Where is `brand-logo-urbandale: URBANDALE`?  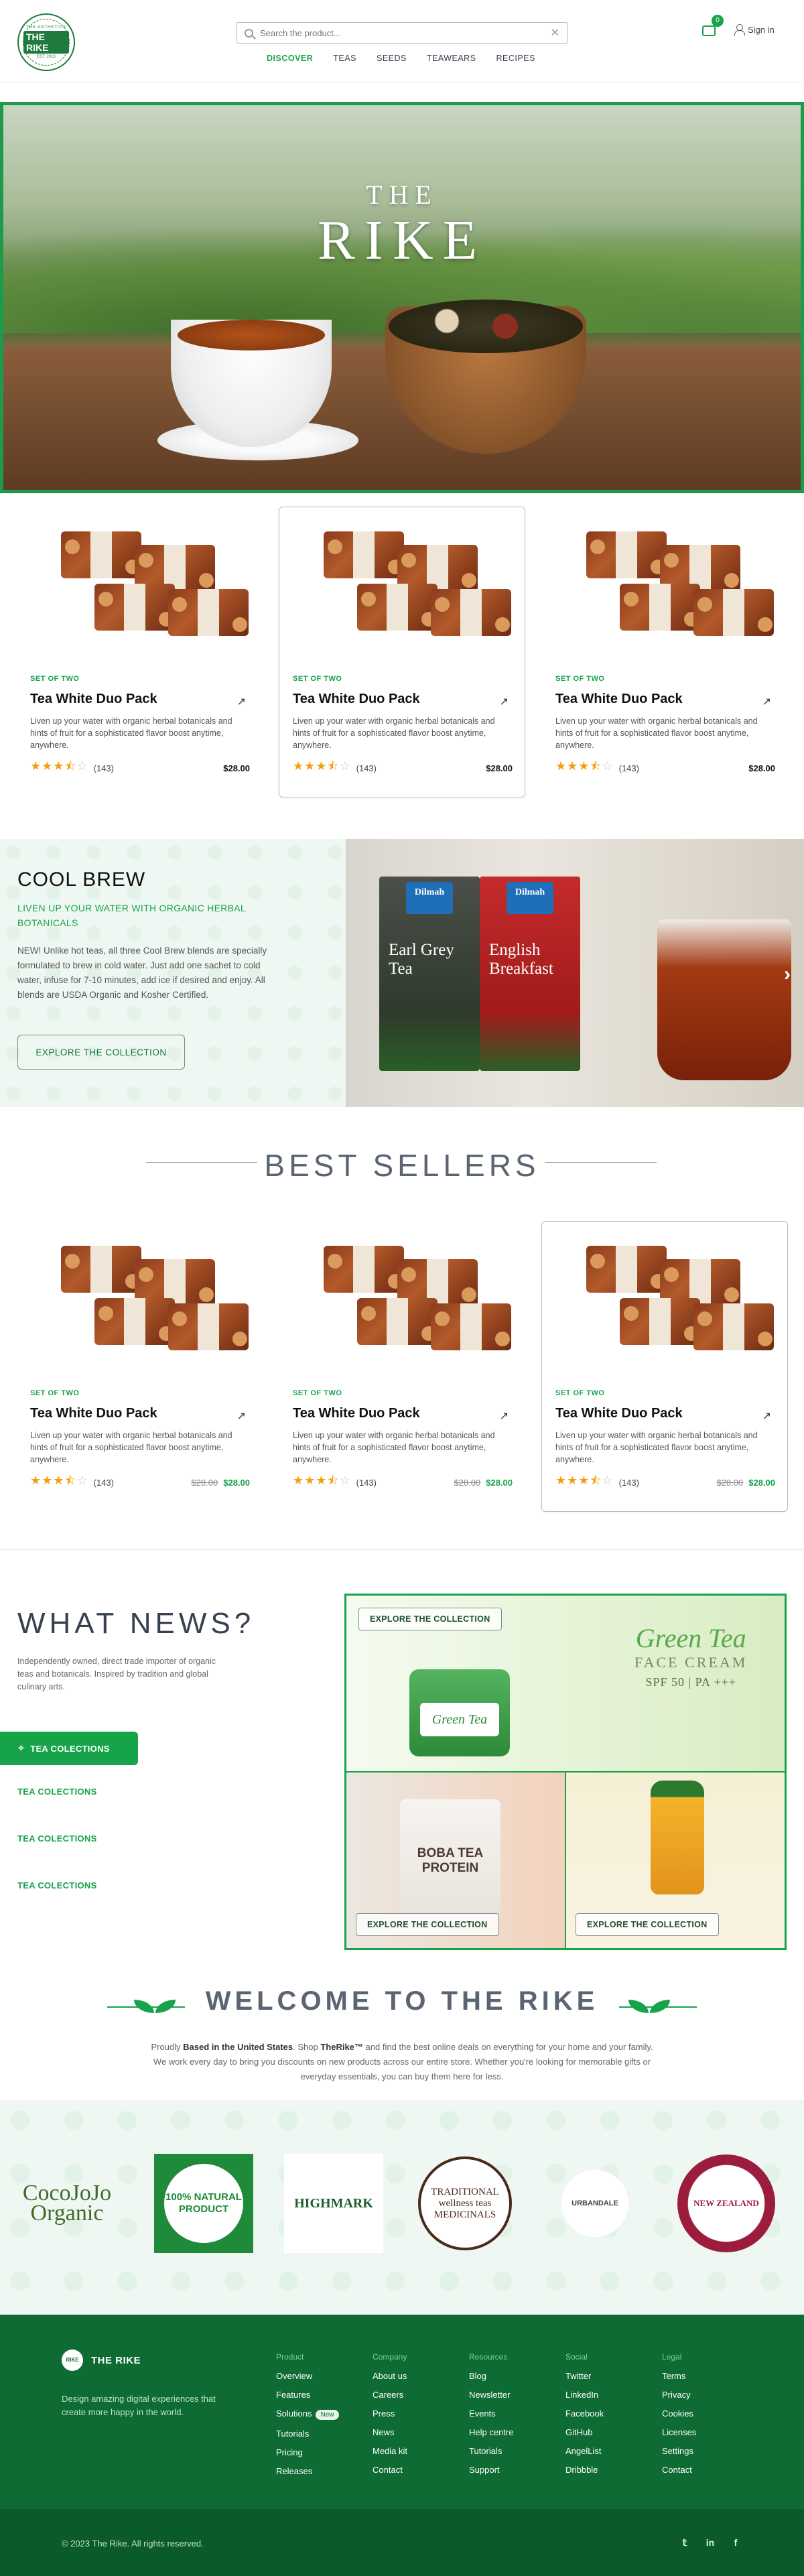
brand-logo-urbandale: URBANDALE is located at coordinates (595, 2203).